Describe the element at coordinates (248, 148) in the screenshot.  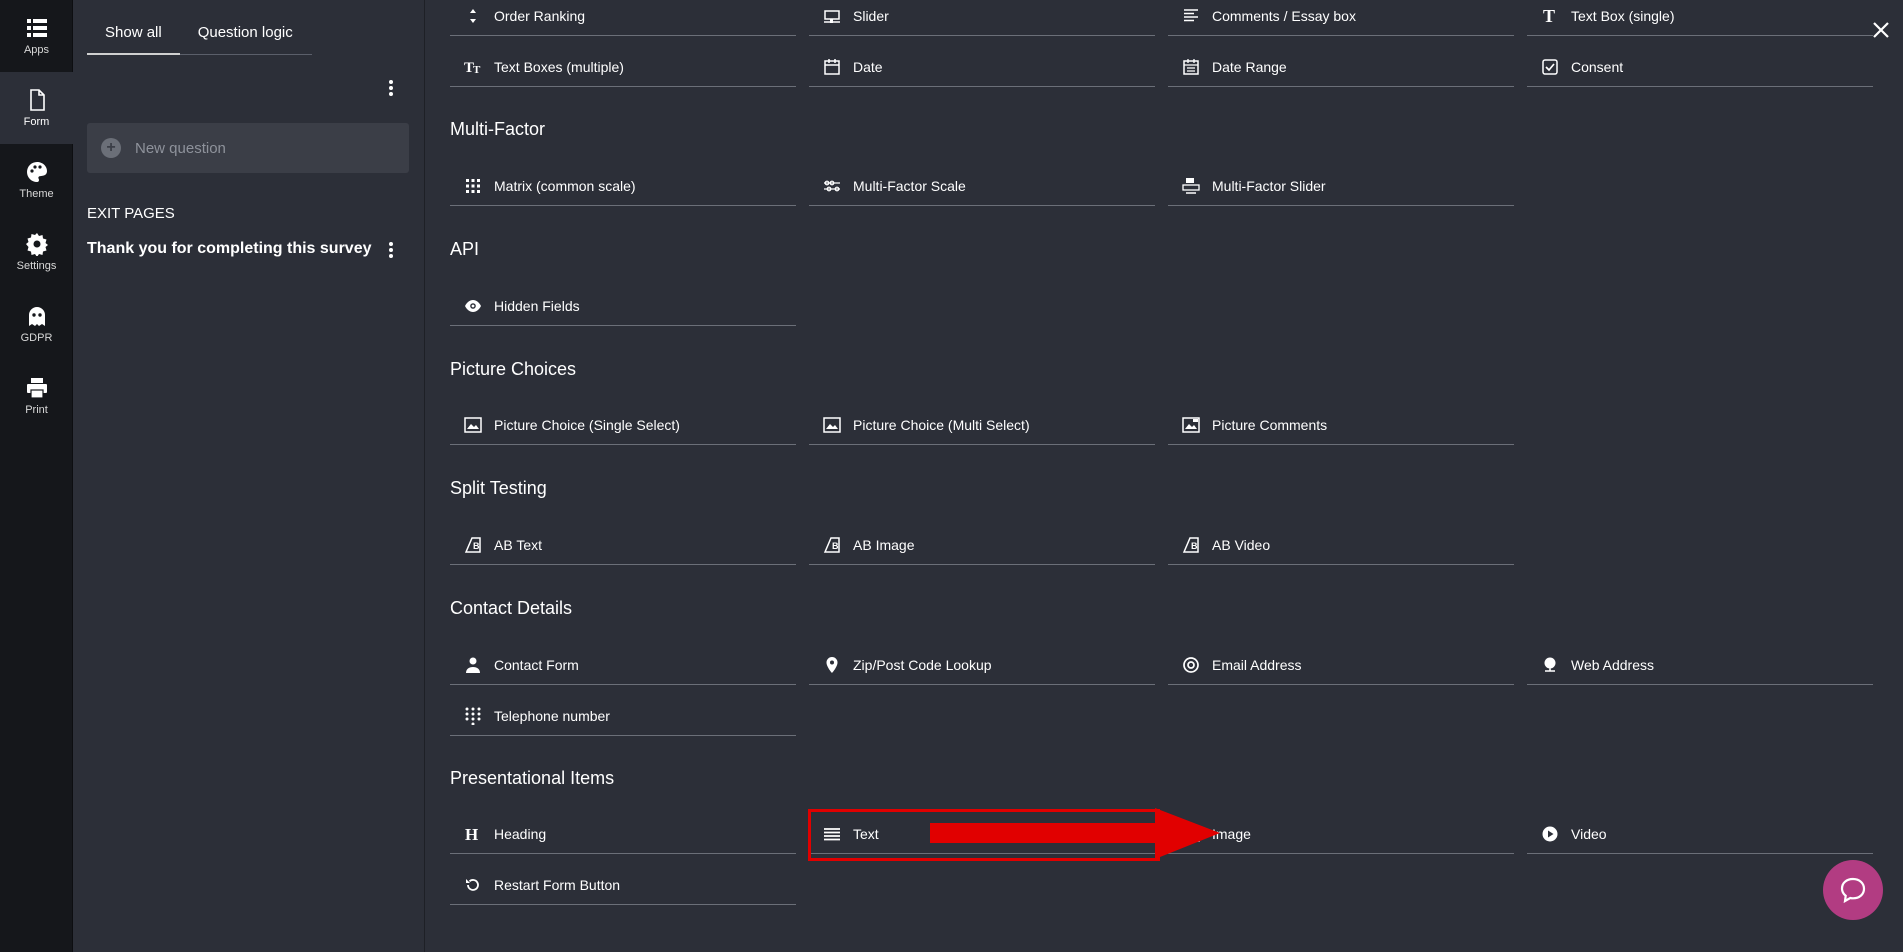
I see `new-question-button: + New question` at that location.